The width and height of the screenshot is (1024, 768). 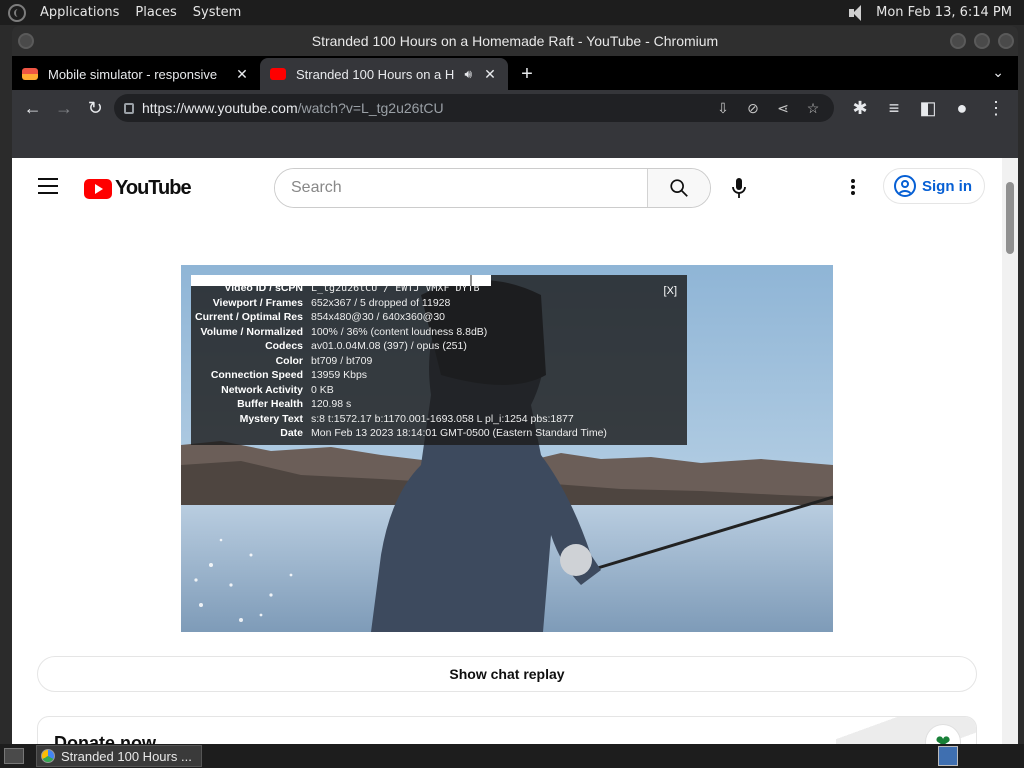 I want to click on youtube-favicon, so click(x=278, y=74).